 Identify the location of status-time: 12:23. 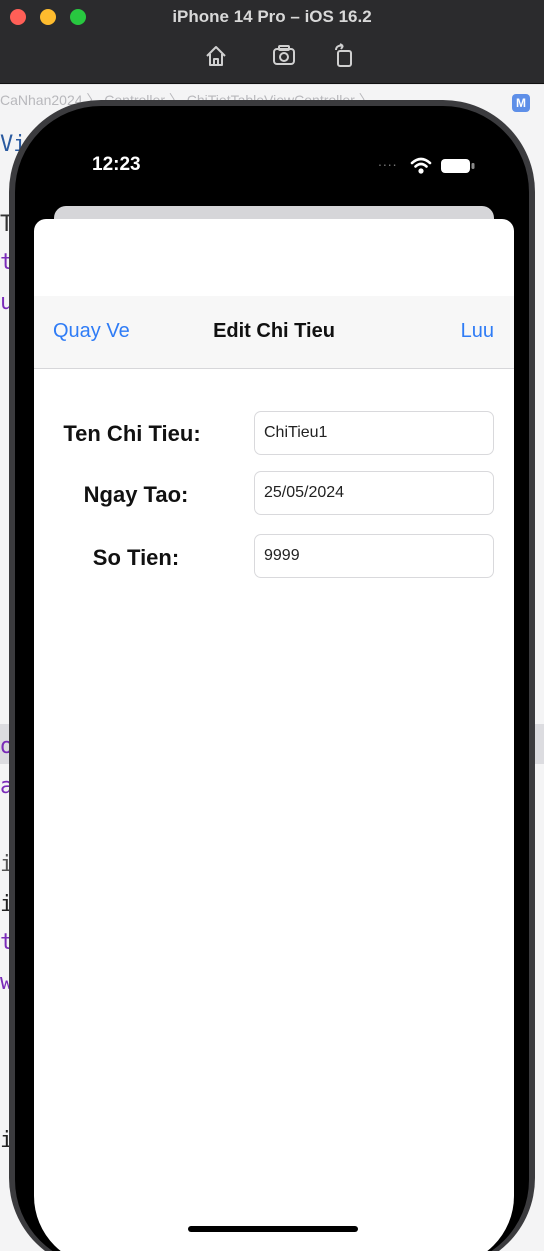
(116, 164).